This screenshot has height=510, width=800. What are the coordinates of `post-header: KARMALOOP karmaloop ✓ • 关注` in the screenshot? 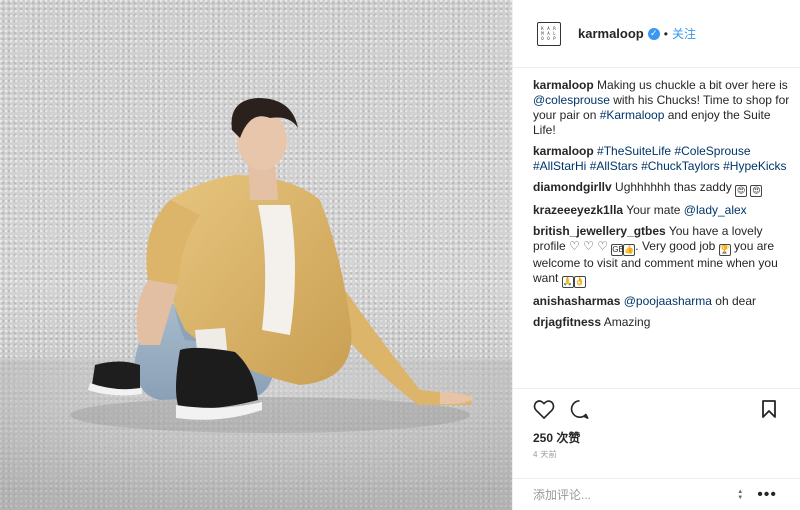 It's located at (656, 34).